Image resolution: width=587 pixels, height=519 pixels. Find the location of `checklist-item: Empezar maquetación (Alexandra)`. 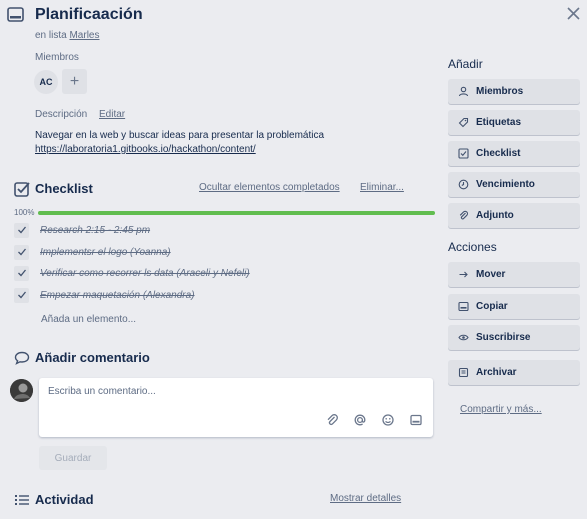

checklist-item: Empezar maquetación (Alexandra) is located at coordinates (224, 295).